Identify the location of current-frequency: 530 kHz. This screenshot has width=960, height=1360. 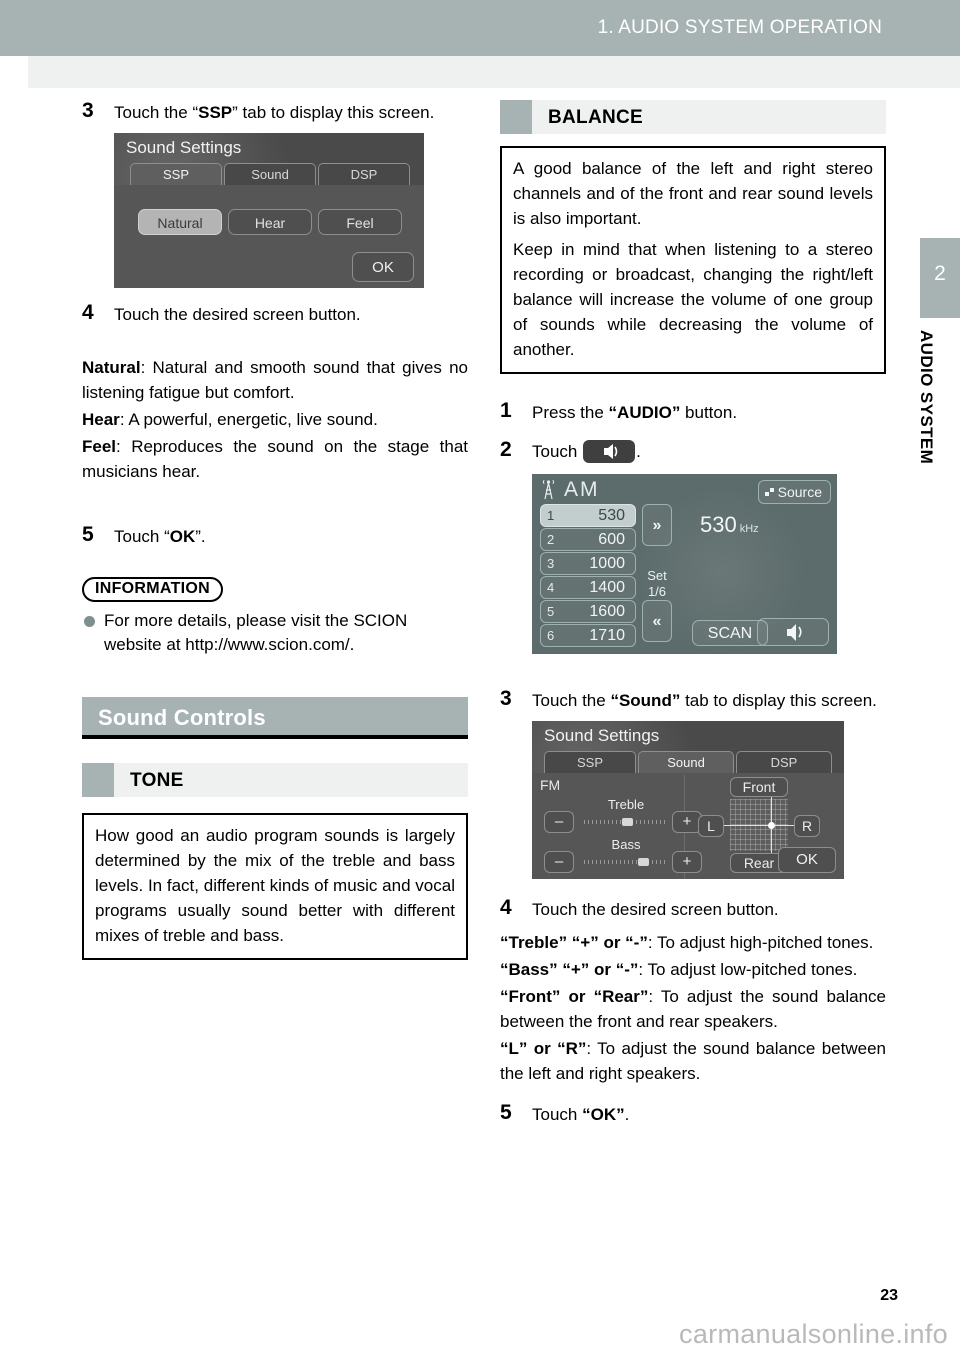
(729, 525).